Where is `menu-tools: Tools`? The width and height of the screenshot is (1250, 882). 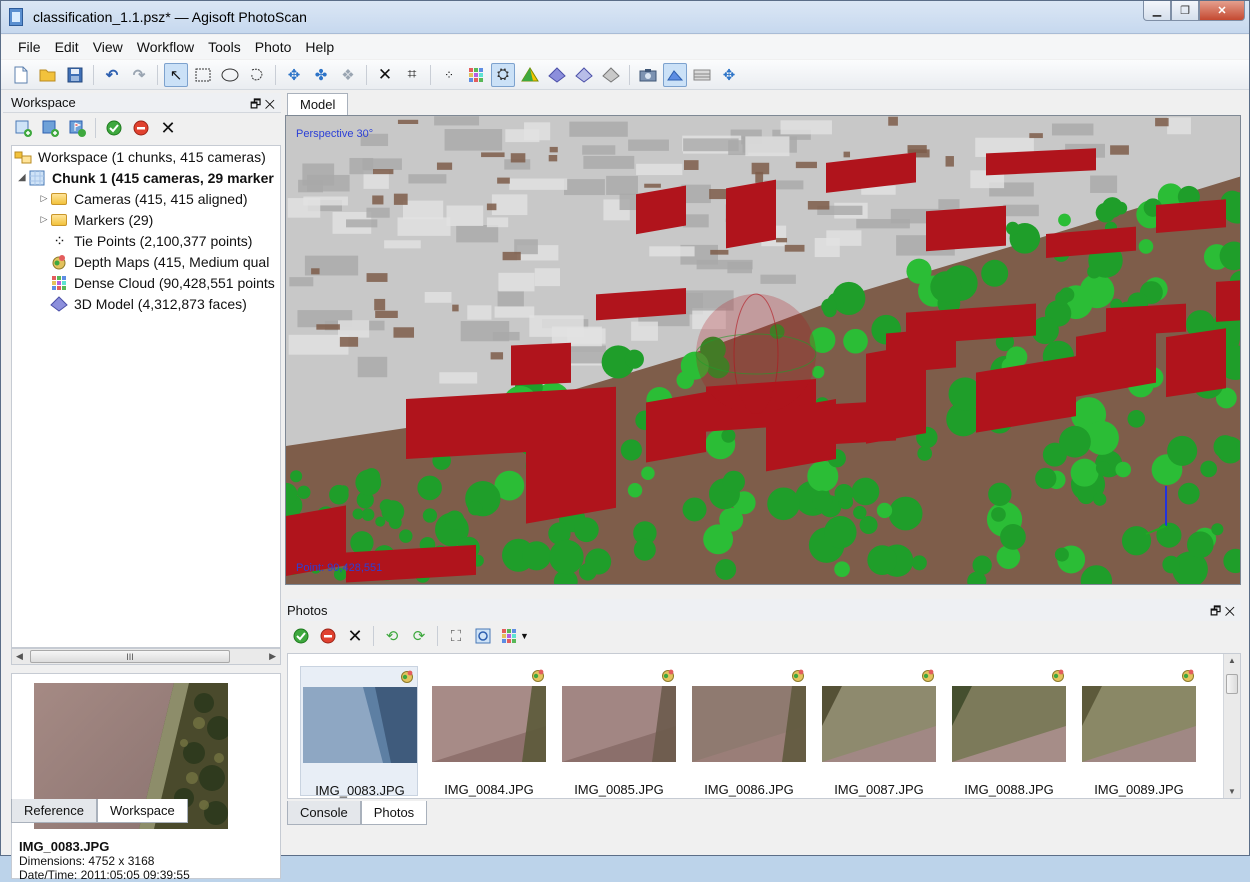
menu-tools: Tools is located at coordinates (224, 47).